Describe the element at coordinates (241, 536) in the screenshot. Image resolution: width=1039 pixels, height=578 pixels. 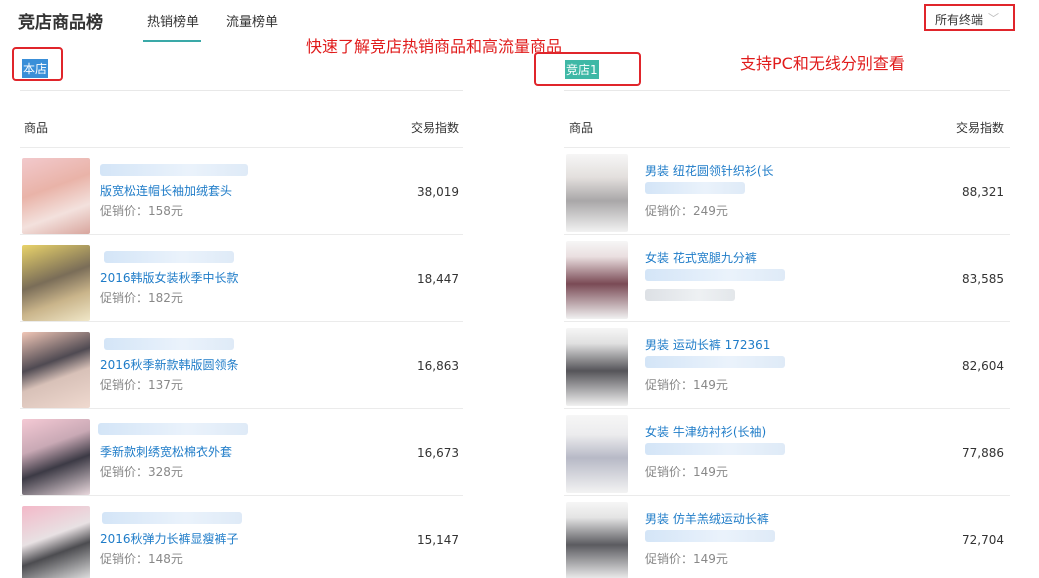
I see `table-row: 2016秋弹力长裤显瘦裤子 促销价：148元 15,147` at that location.